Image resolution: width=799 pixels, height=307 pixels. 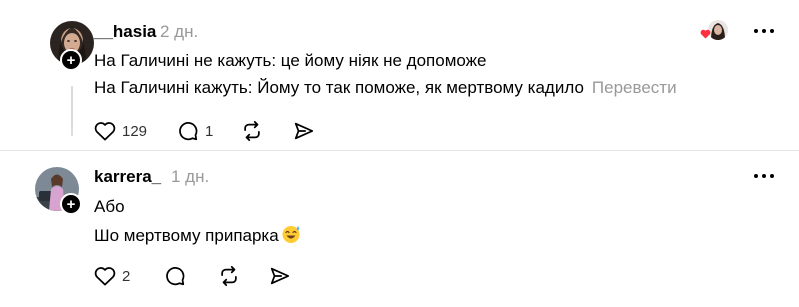 What do you see at coordinates (705, 34) in the screenshot?
I see `liked-heart-icon` at bounding box center [705, 34].